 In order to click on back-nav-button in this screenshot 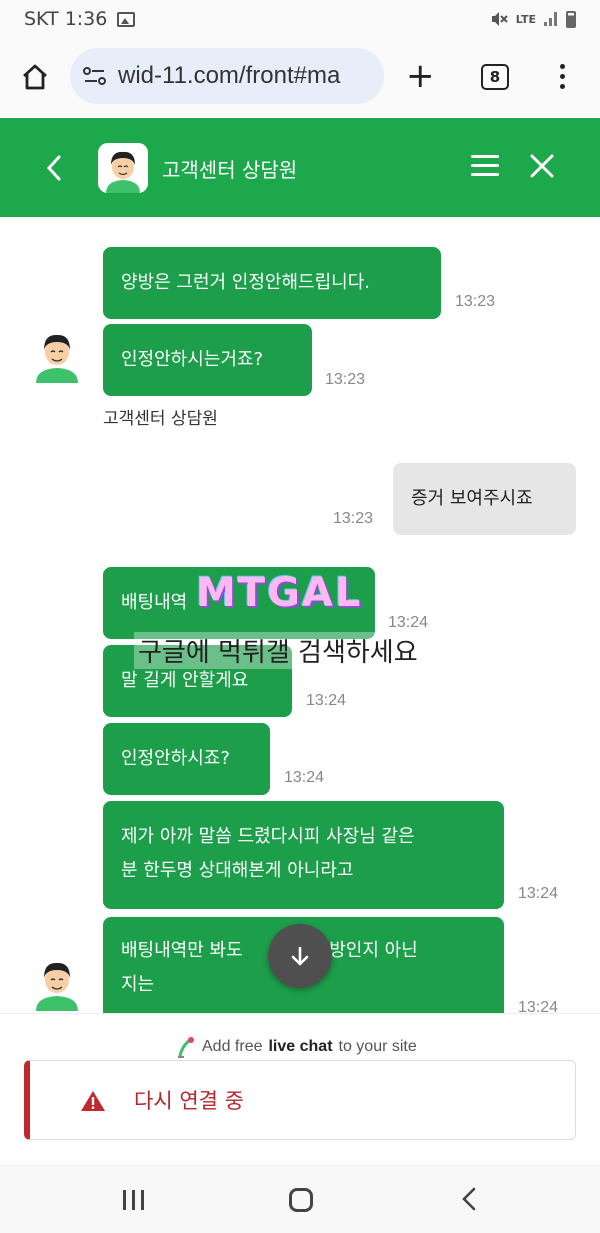, I will do `click(469, 1201)`.